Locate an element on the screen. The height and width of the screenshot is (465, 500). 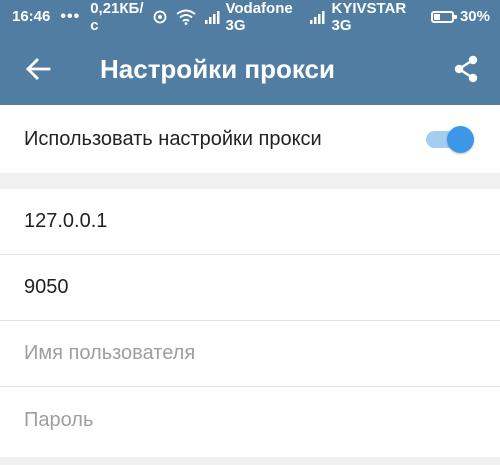
password-field-row is located at coordinates (250, 420).